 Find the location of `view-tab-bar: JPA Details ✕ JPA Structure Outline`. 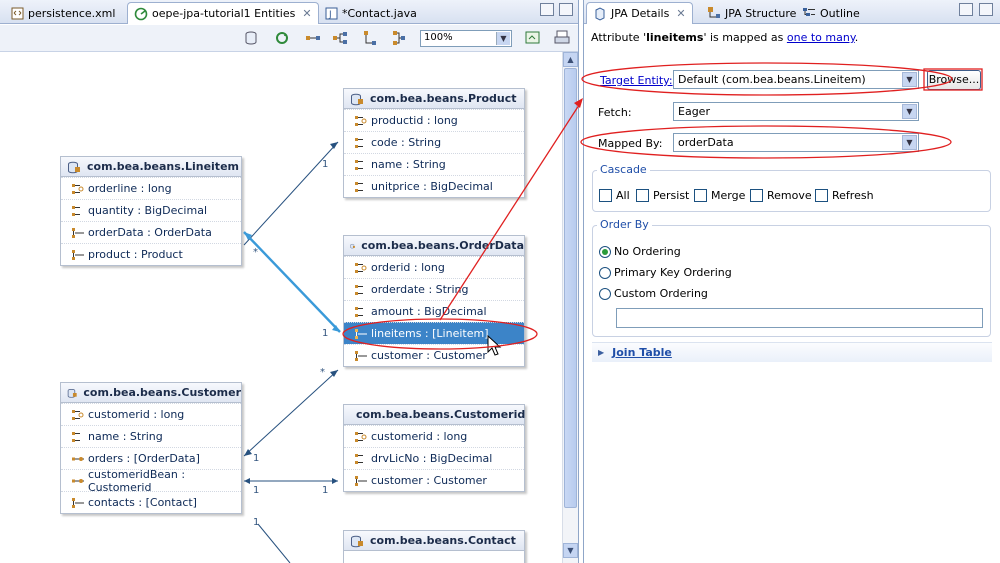

view-tab-bar: JPA Details ✕ JPA Structure Outline is located at coordinates (792, 12).